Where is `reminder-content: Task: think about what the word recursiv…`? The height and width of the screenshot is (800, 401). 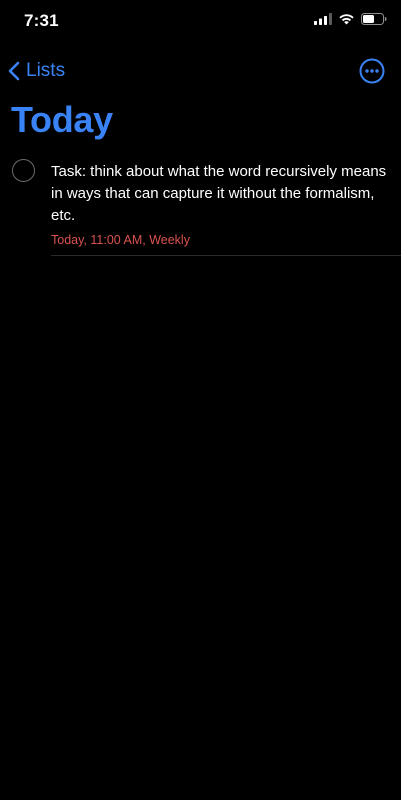
reminder-content: Task: think about what the word recursiv… is located at coordinates (221, 204).